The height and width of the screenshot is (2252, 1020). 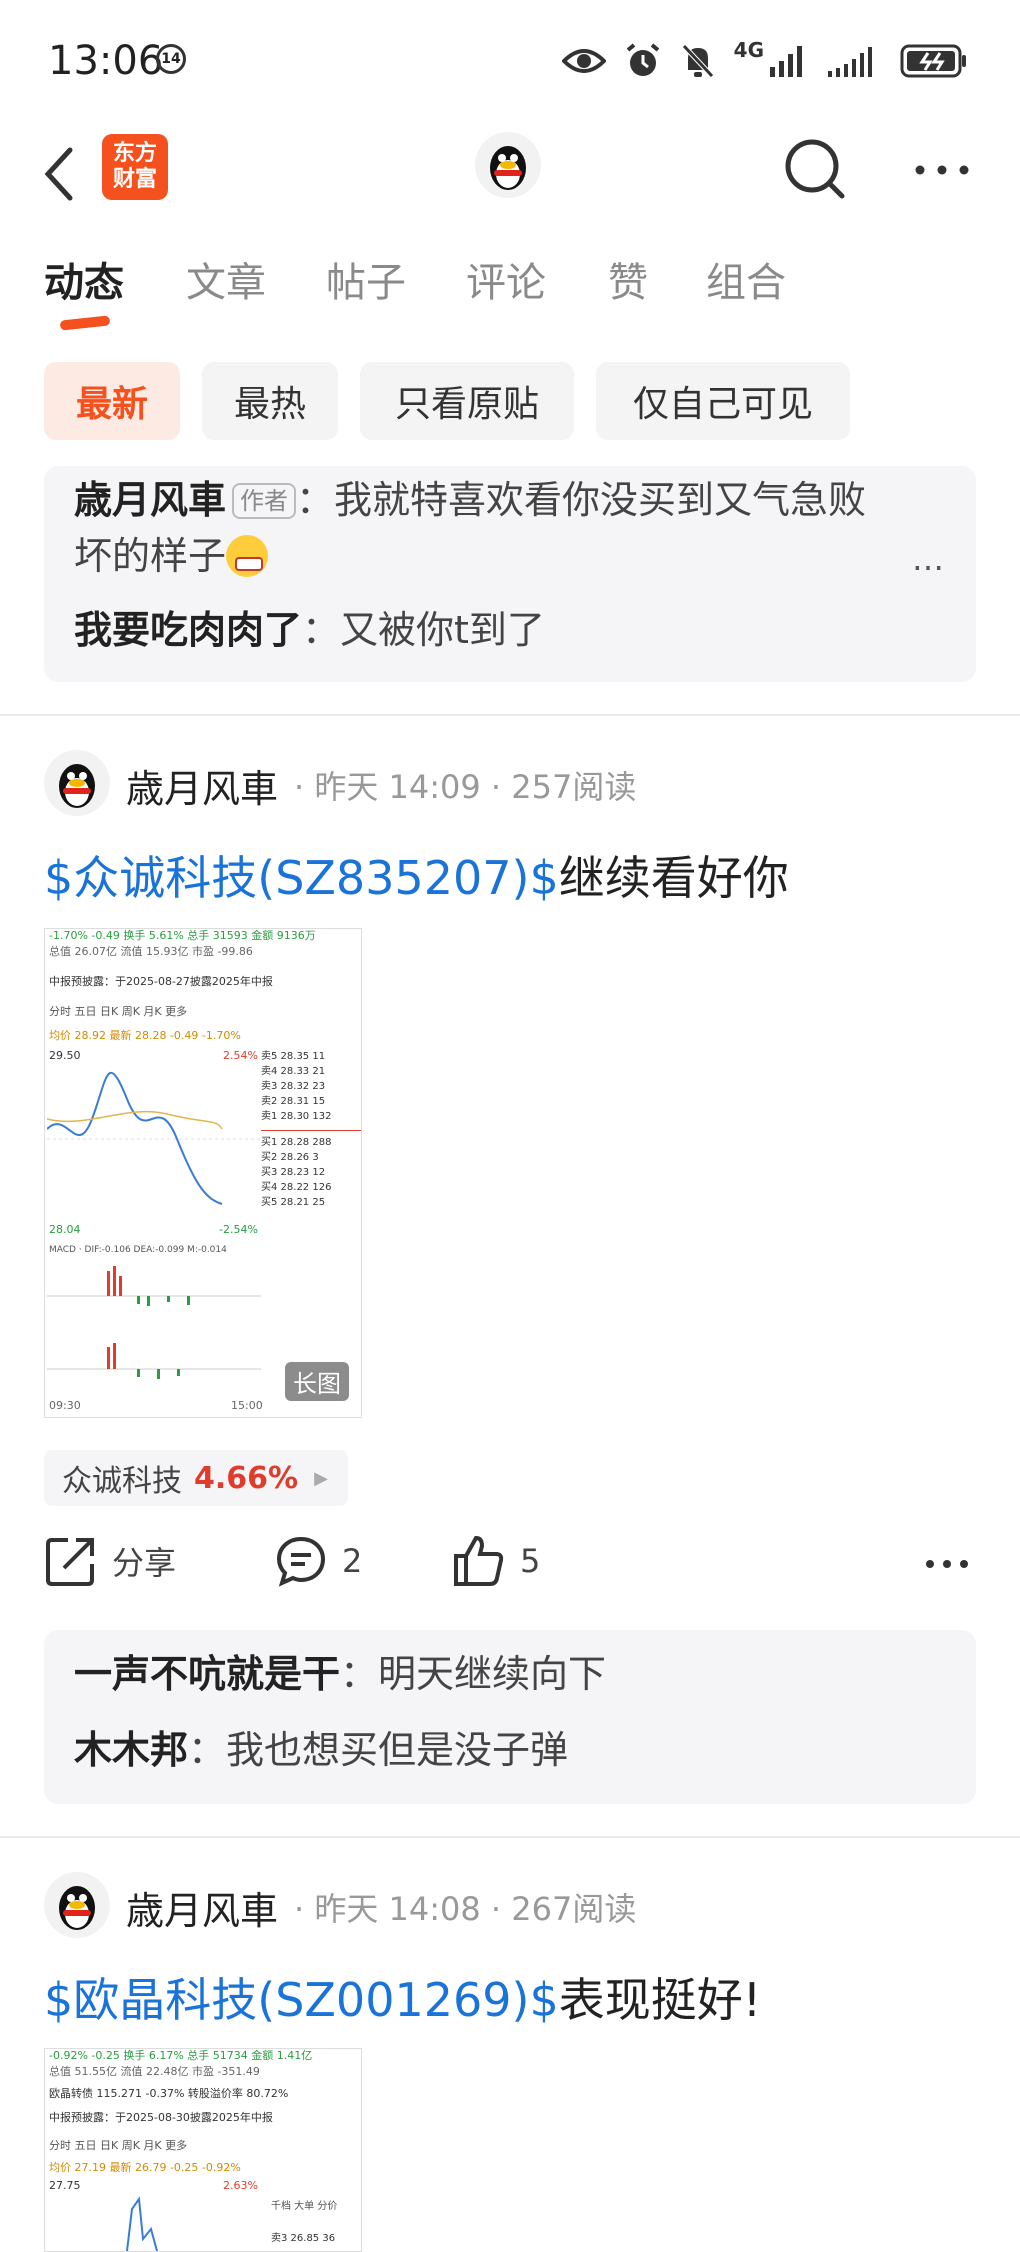 What do you see at coordinates (815, 169) in the screenshot?
I see `search-icon` at bounding box center [815, 169].